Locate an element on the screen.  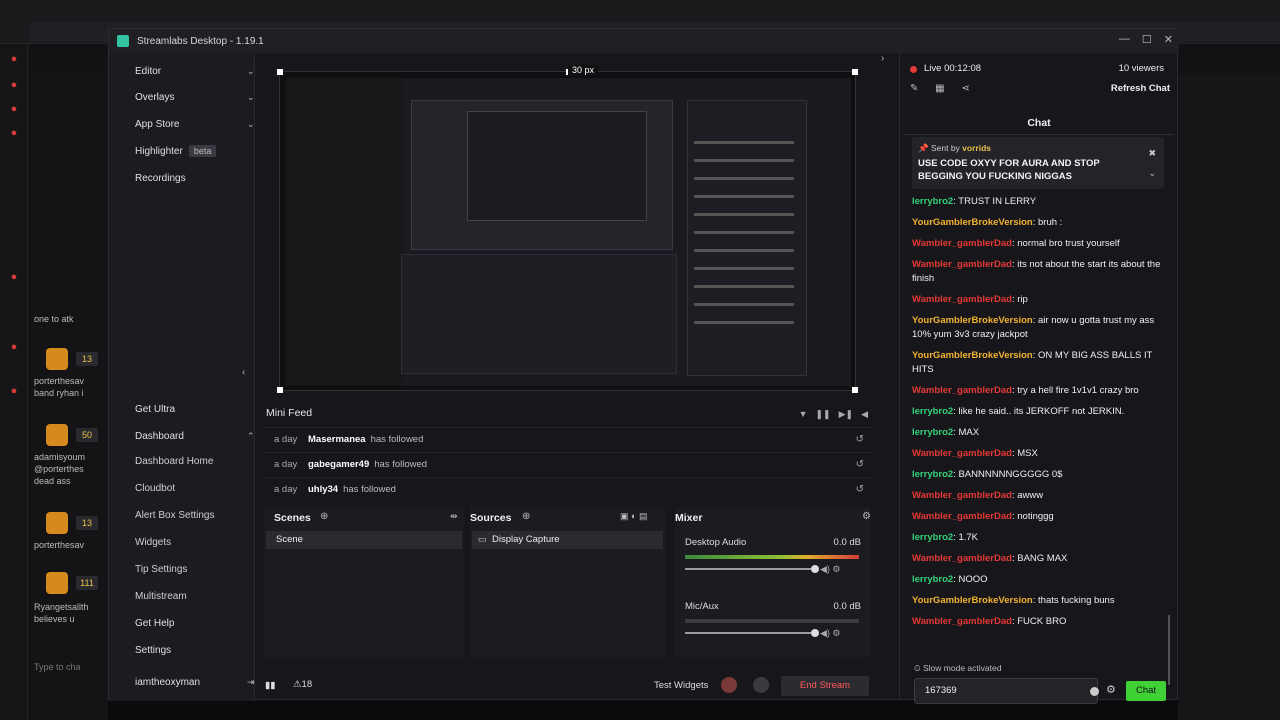
add-source-icon: ⊕ is located at coordinates (526, 516).